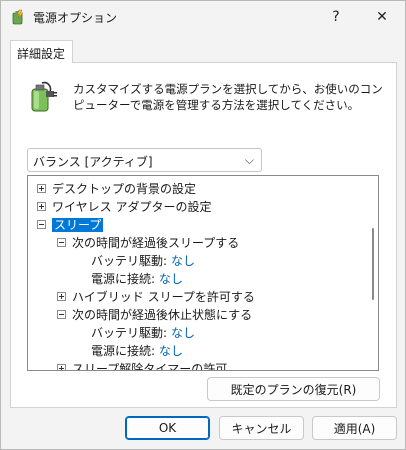 The image size is (406, 450). Describe the element at coordinates (373, 264) in the screenshot. I see `tree-scrollbar` at that location.